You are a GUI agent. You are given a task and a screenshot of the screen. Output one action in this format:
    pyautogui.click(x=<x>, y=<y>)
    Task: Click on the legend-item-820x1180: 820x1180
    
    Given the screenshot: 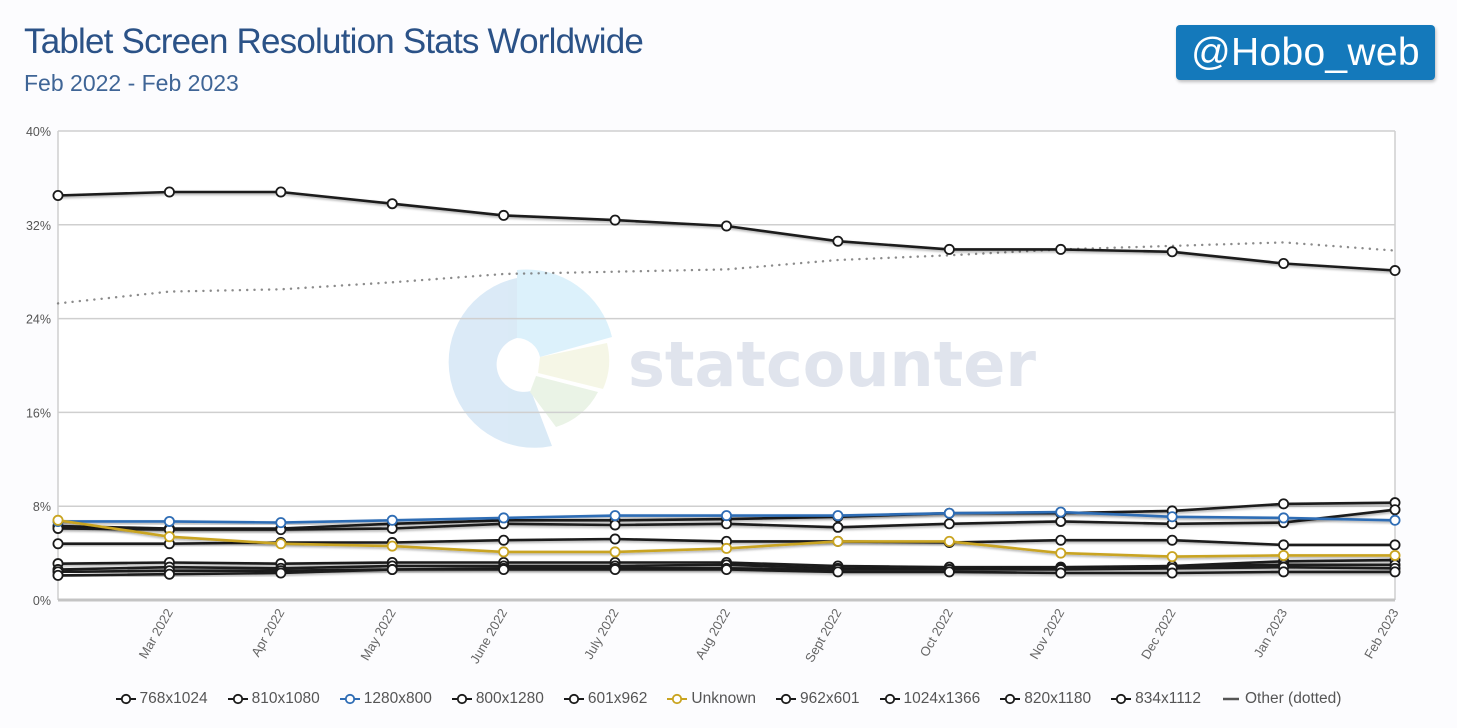 What is the action you would take?
    pyautogui.click(x=1045, y=699)
    